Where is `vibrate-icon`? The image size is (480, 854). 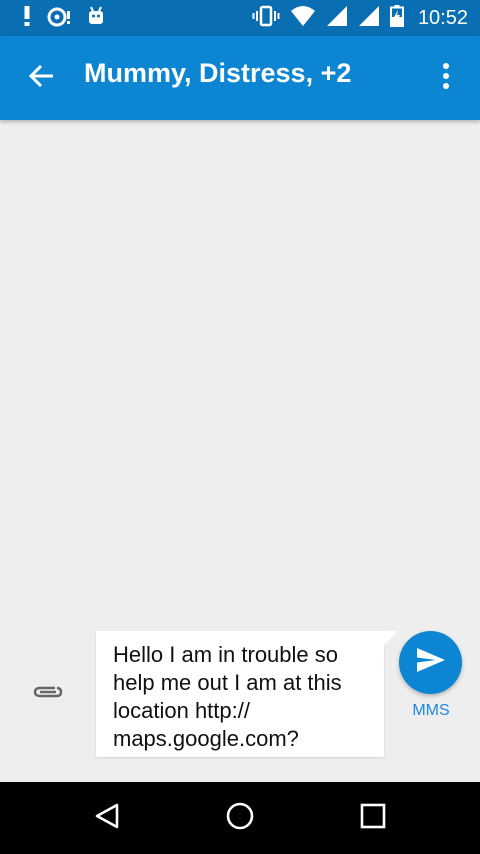
vibrate-icon is located at coordinates (266, 18).